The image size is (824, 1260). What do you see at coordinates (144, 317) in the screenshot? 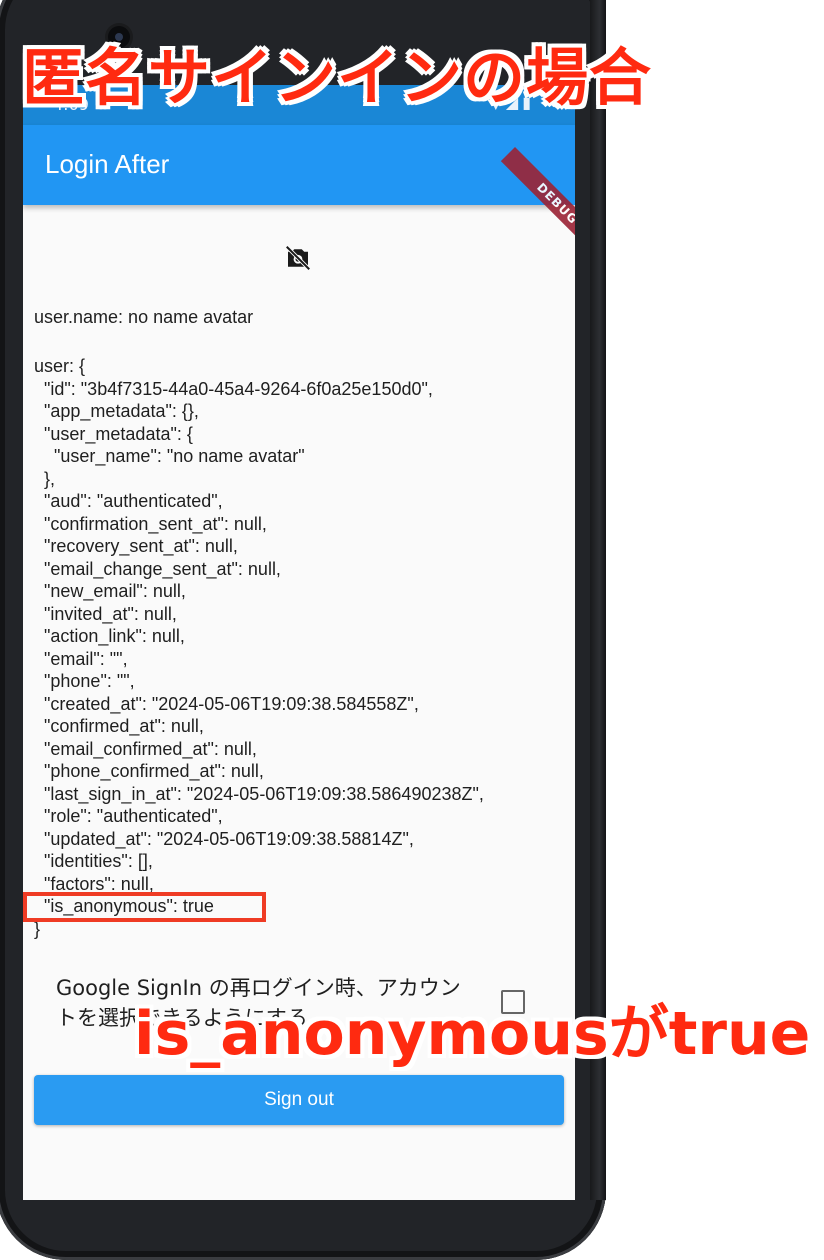
I see `user-name-line: user.name: no name avatar` at bounding box center [144, 317].